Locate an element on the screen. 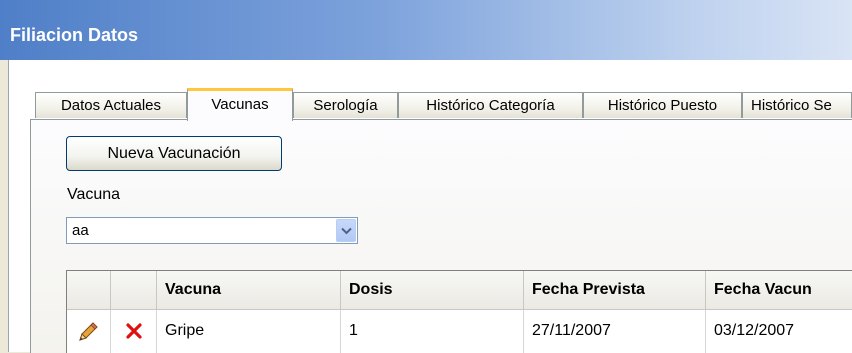  table-header: Vacuna Dosis Fecha Prevista Fecha Vacun is located at coordinates (459, 290).